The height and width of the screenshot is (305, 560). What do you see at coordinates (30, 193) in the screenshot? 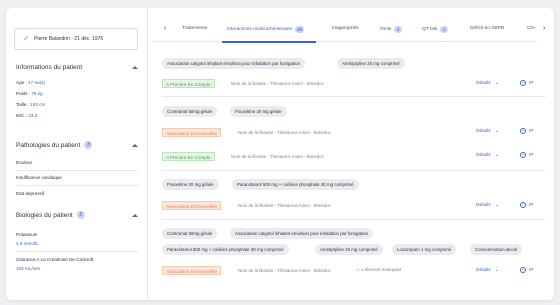
I see `pathology-item: Etat depressif` at bounding box center [30, 193].